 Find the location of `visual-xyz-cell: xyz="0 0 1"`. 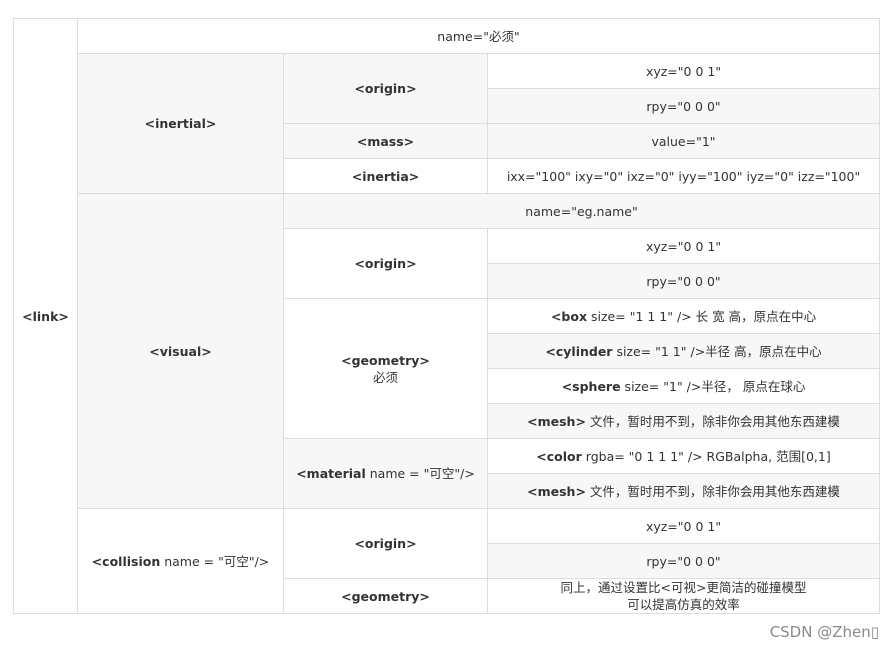

visual-xyz-cell: xyz="0 0 1" is located at coordinates (683, 246).